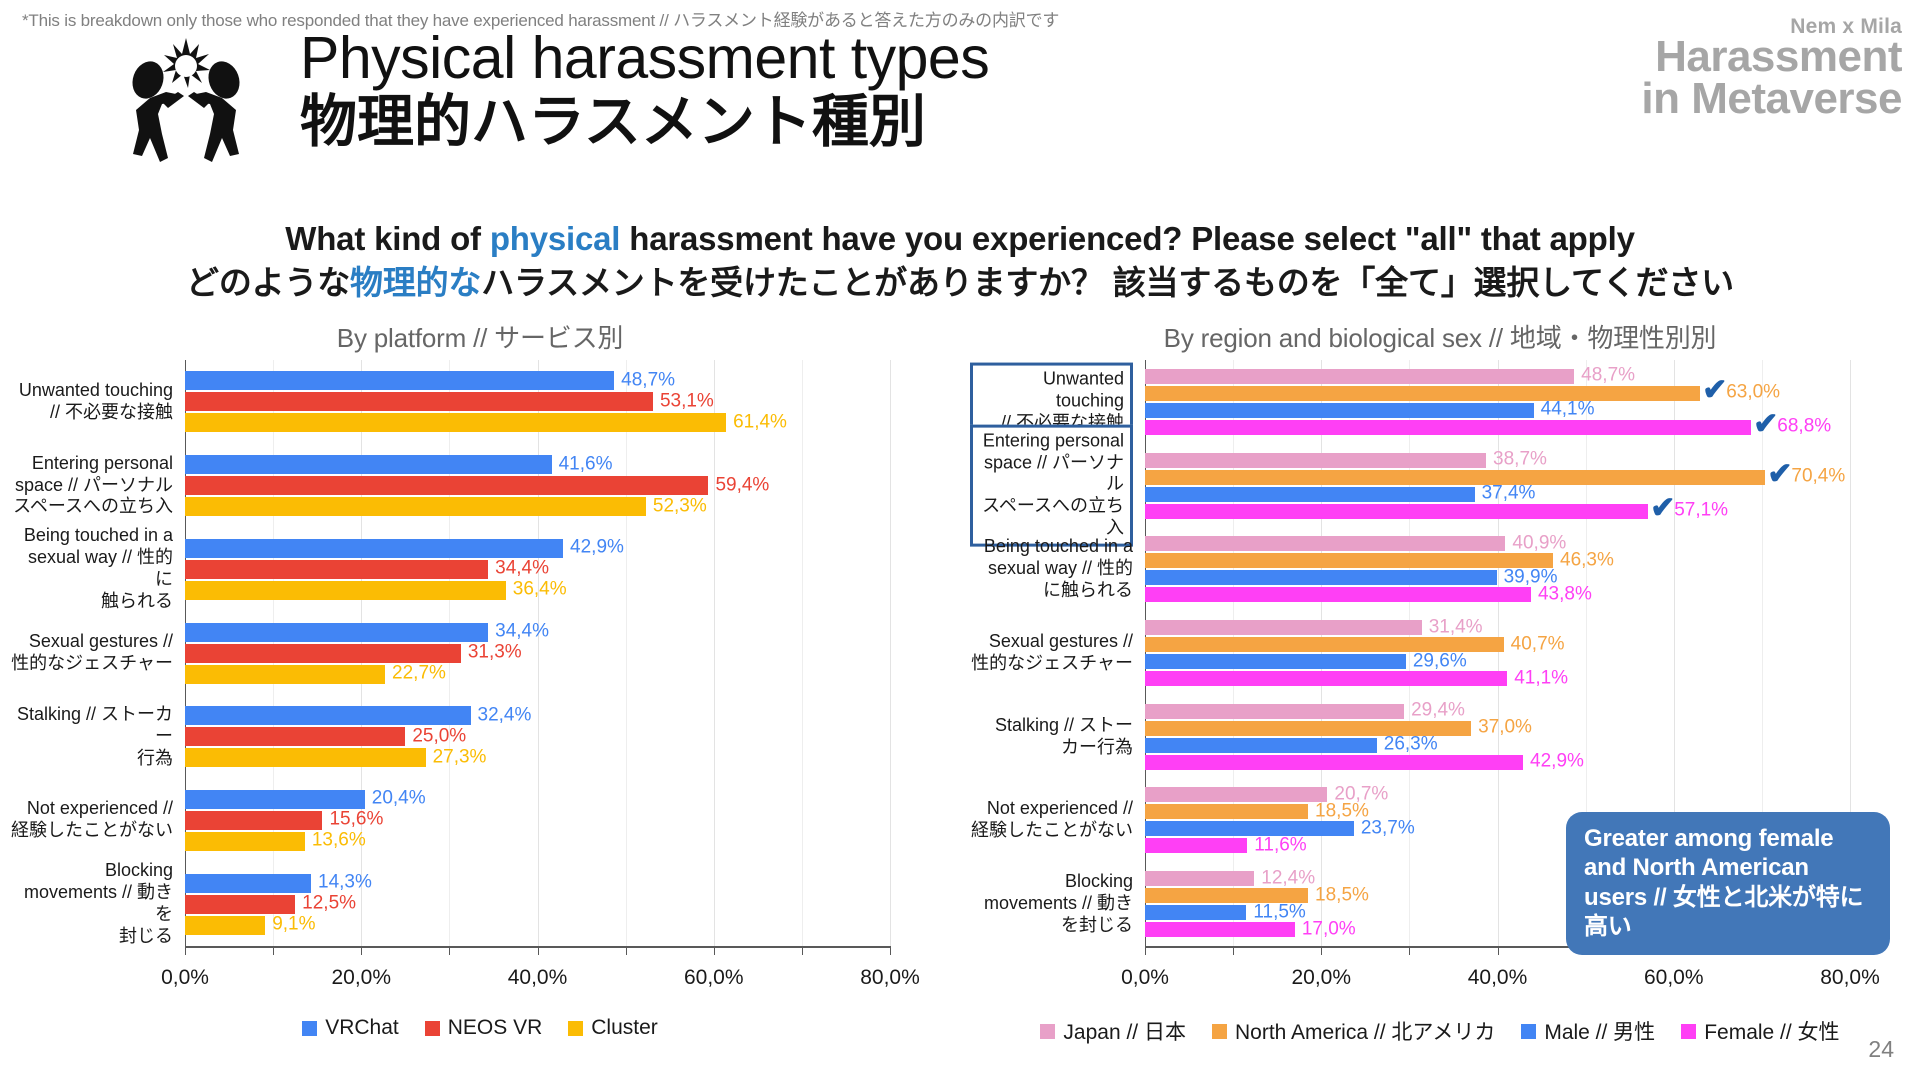 This screenshot has height=1080, width=1920. Describe the element at coordinates (1410, 744) in the screenshot. I see `bar-value-label: 26,3%` at that location.